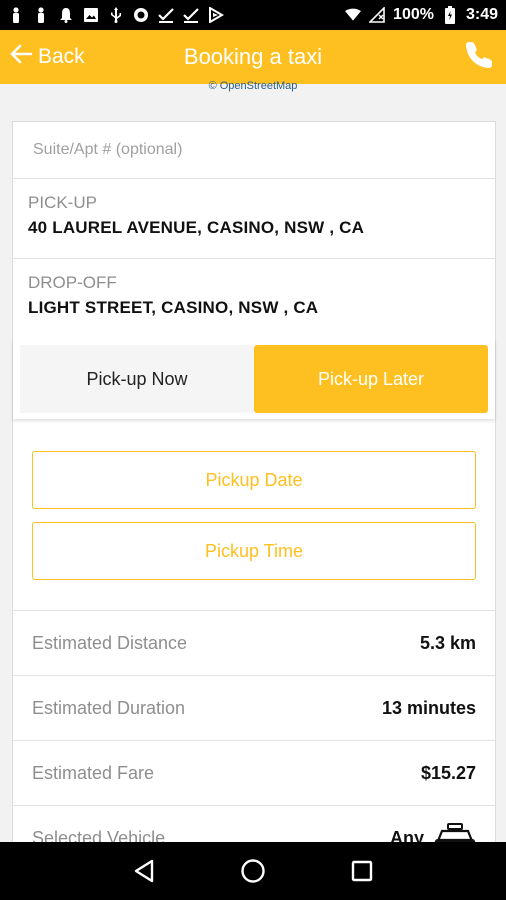 This screenshot has width=506, height=900. I want to click on pickup-time-button: Pickup Time, so click(254, 551).